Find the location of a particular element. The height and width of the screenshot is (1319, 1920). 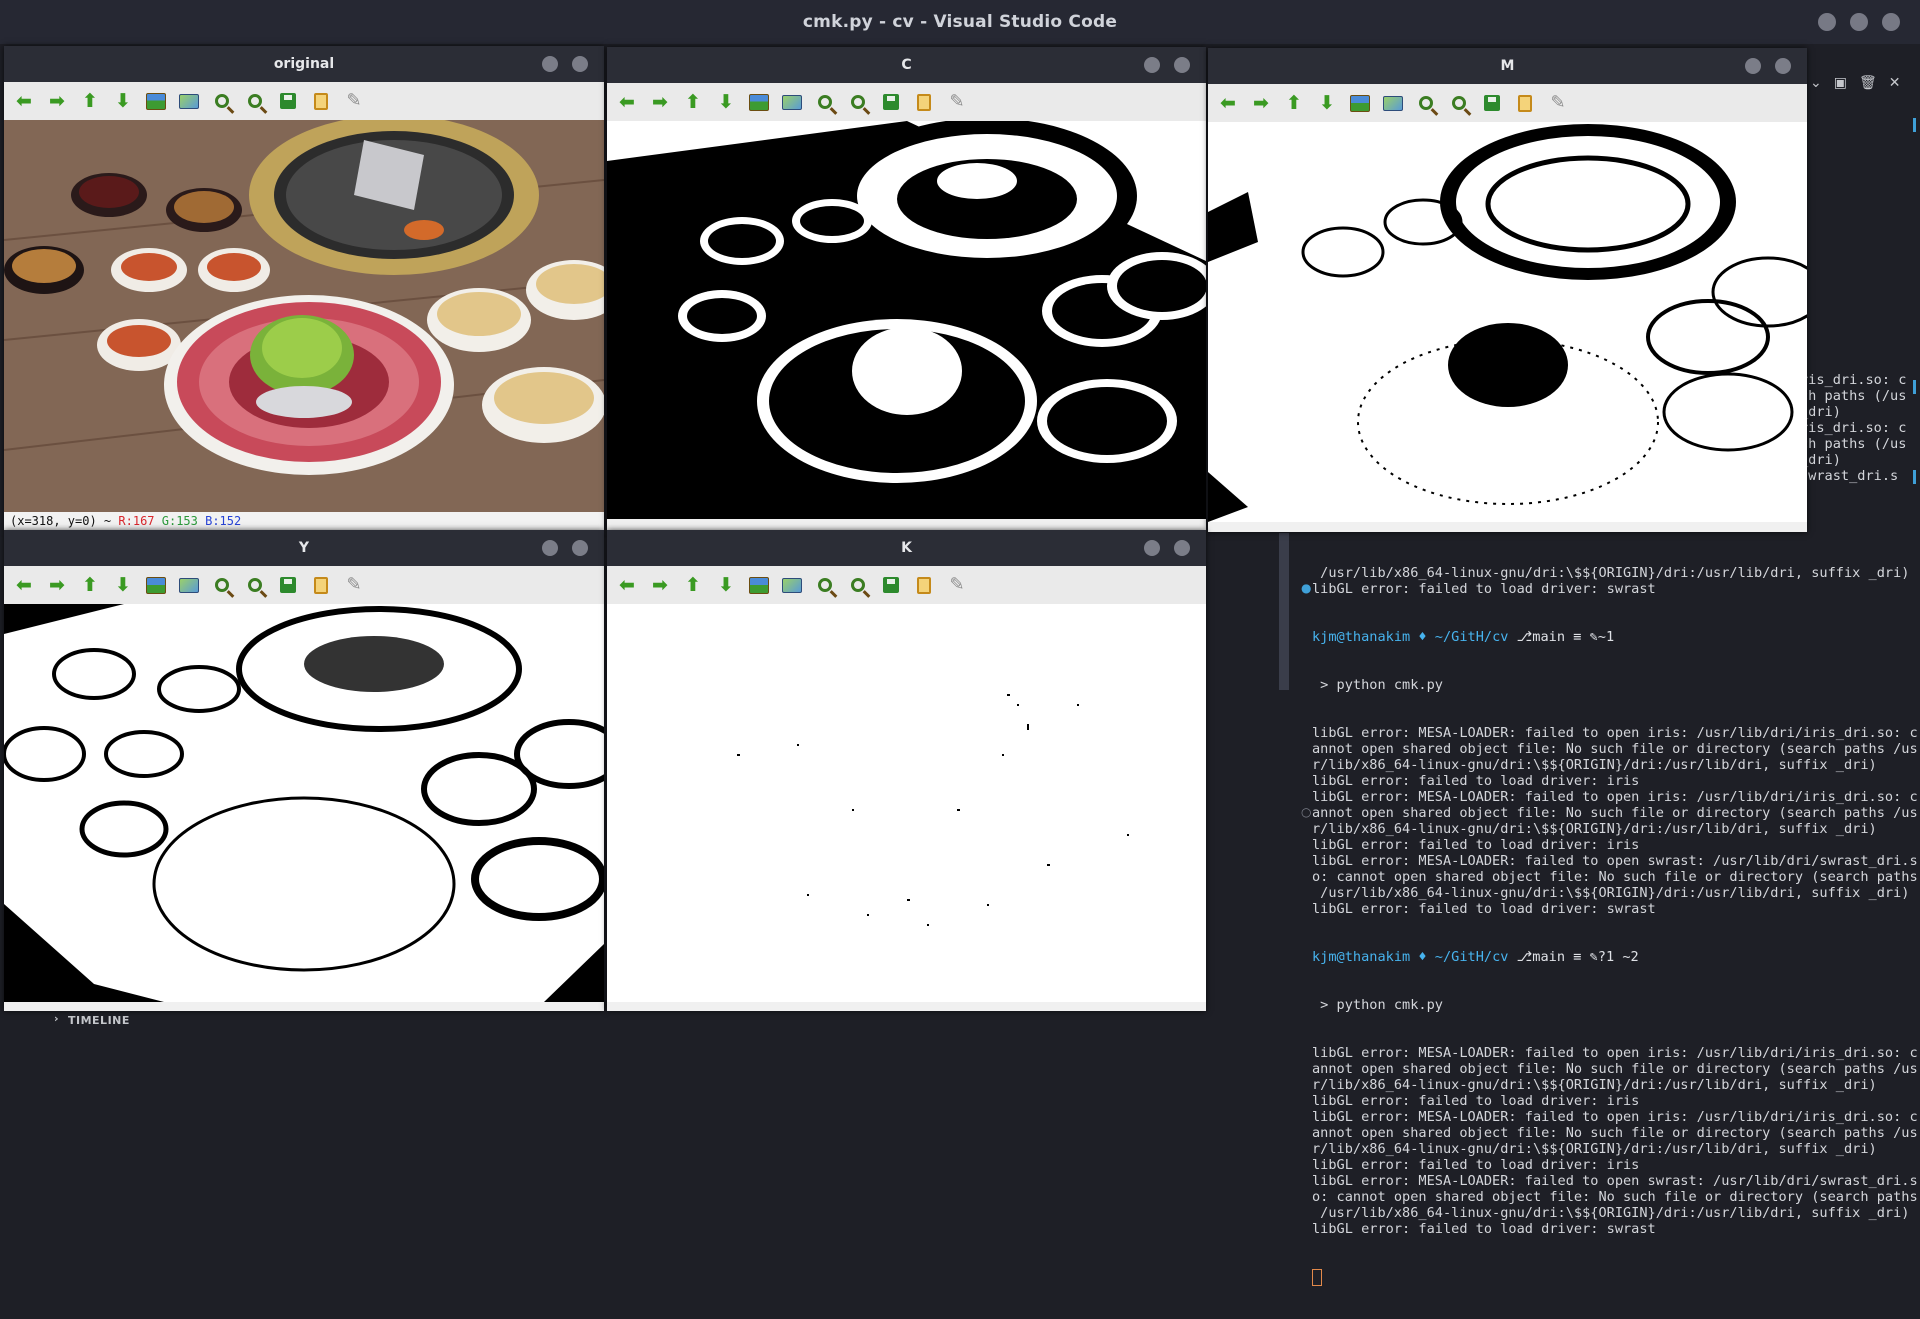

chevron-down-icon: ⌄ is located at coordinates (1816, 83).